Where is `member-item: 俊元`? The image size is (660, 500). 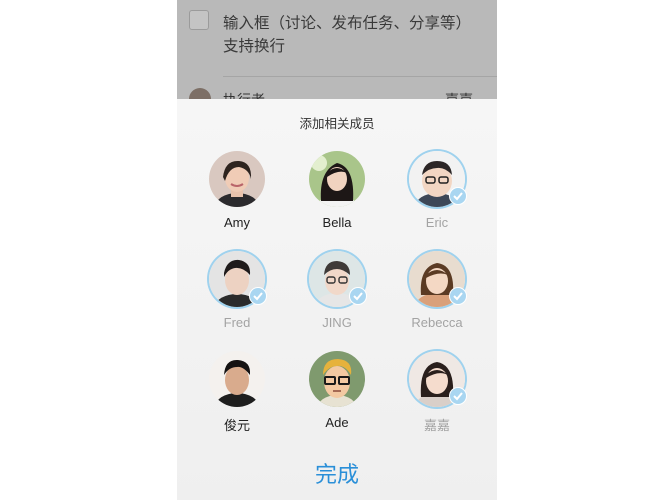
member-item: 俊元 is located at coordinates (237, 392).